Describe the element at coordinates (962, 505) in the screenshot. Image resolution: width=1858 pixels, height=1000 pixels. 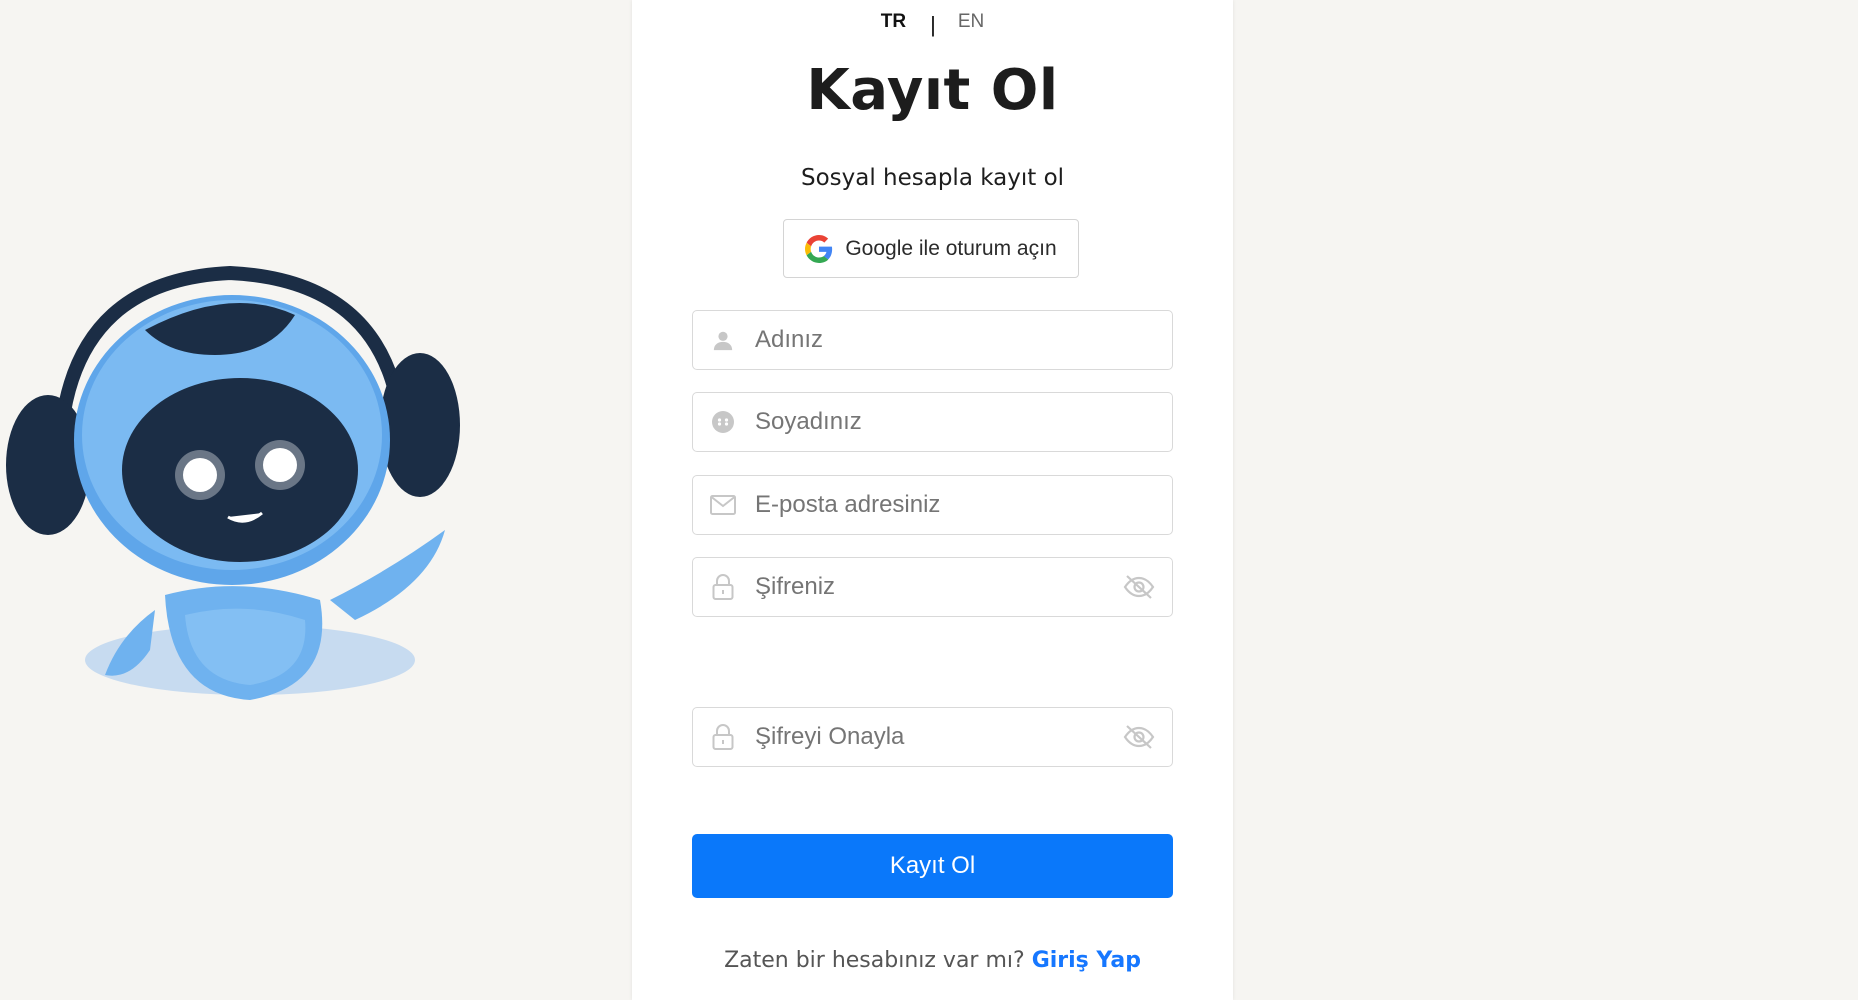
I see `email-input` at that location.